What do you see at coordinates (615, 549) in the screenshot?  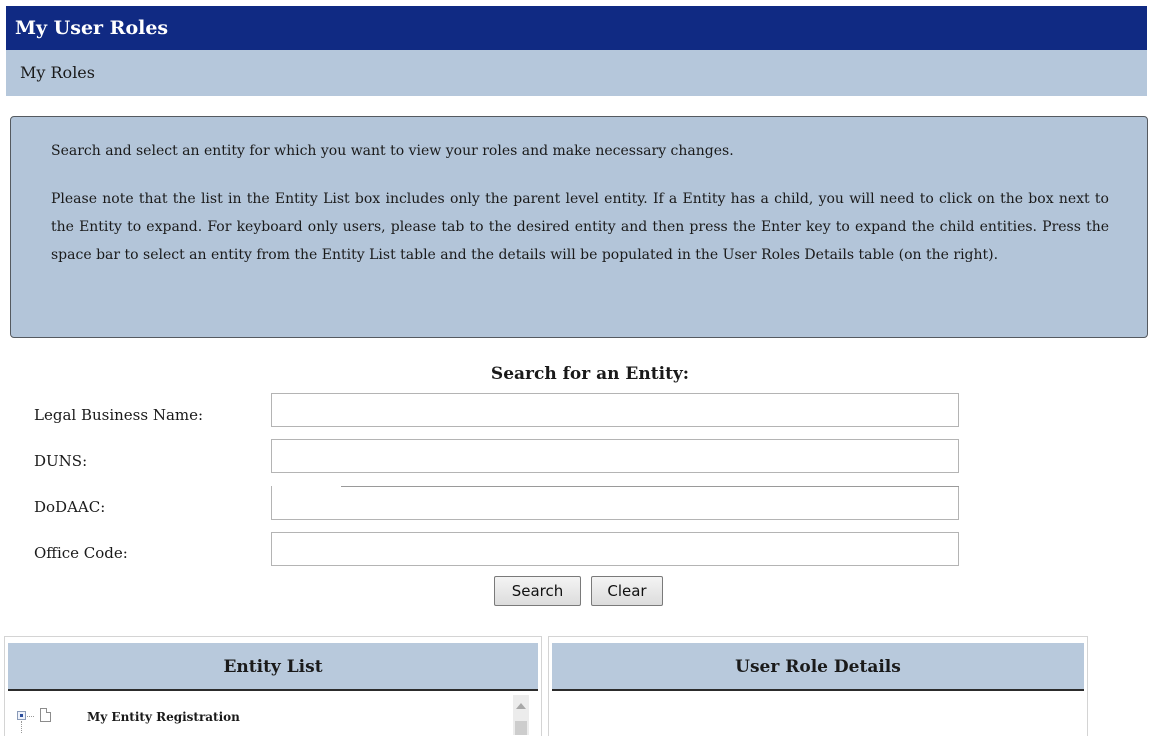 I see `office-code-input` at bounding box center [615, 549].